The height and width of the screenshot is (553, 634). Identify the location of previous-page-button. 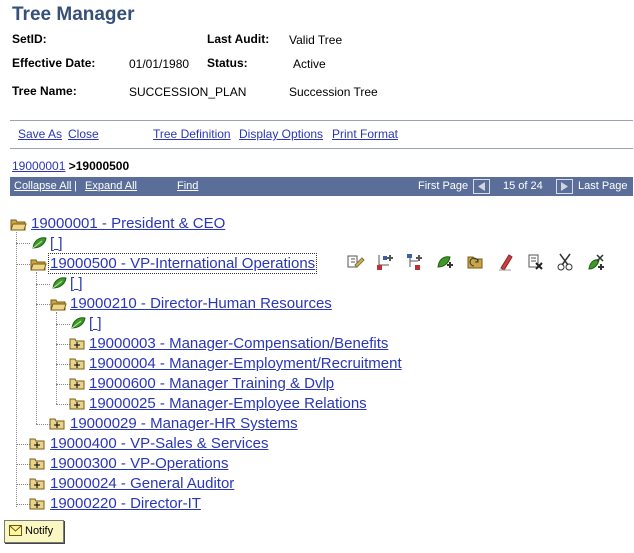
(481, 186).